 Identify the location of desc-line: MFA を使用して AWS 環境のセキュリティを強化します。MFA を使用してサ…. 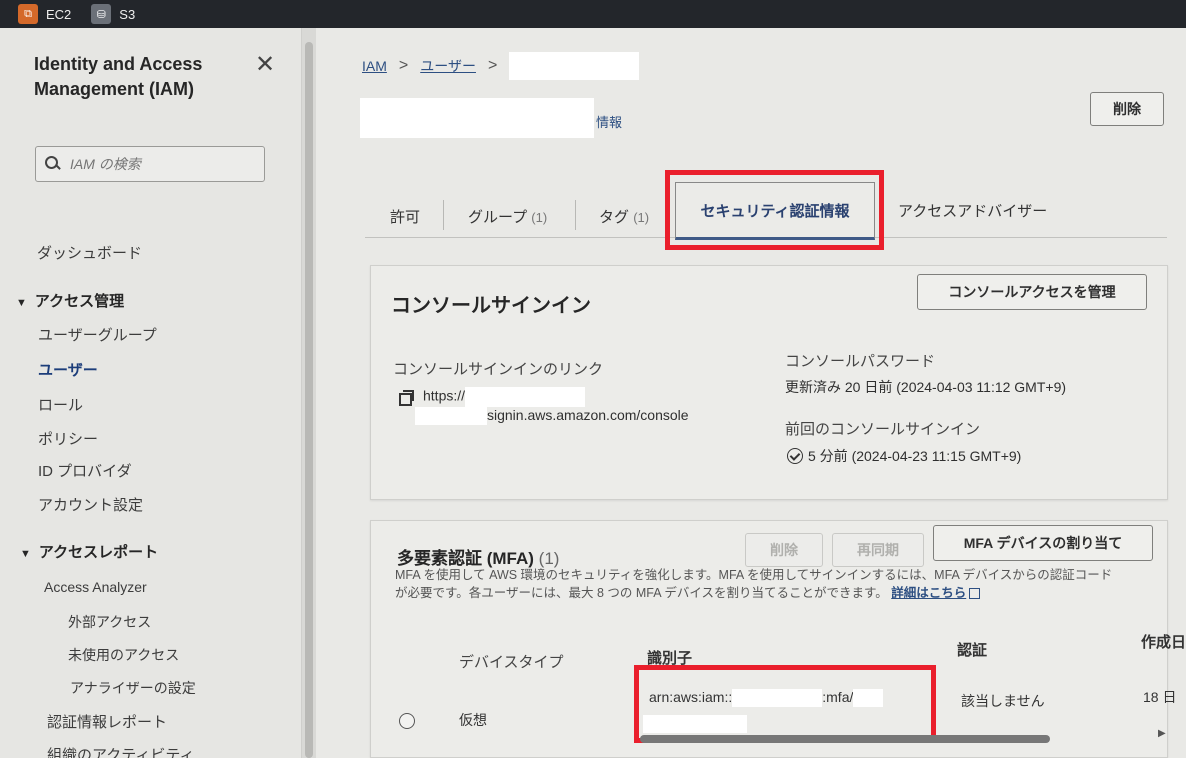
(754, 575).